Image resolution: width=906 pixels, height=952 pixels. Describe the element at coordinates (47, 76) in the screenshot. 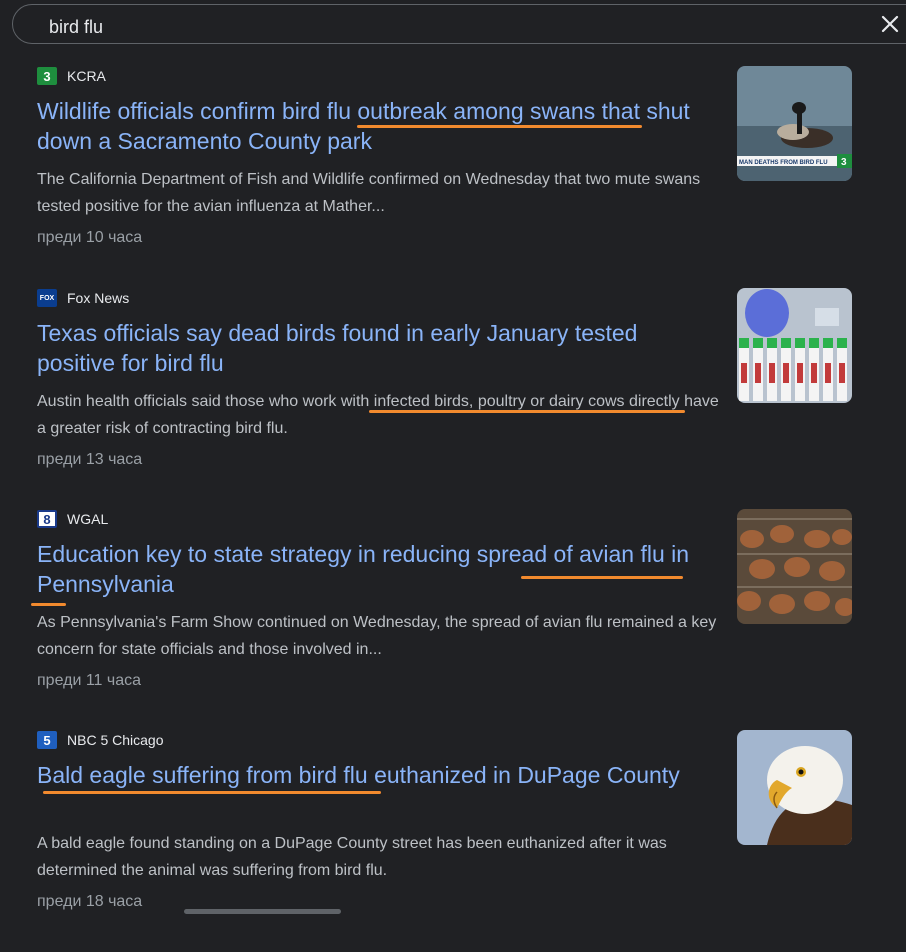

I see `kcra-logo-icon: 3` at that location.